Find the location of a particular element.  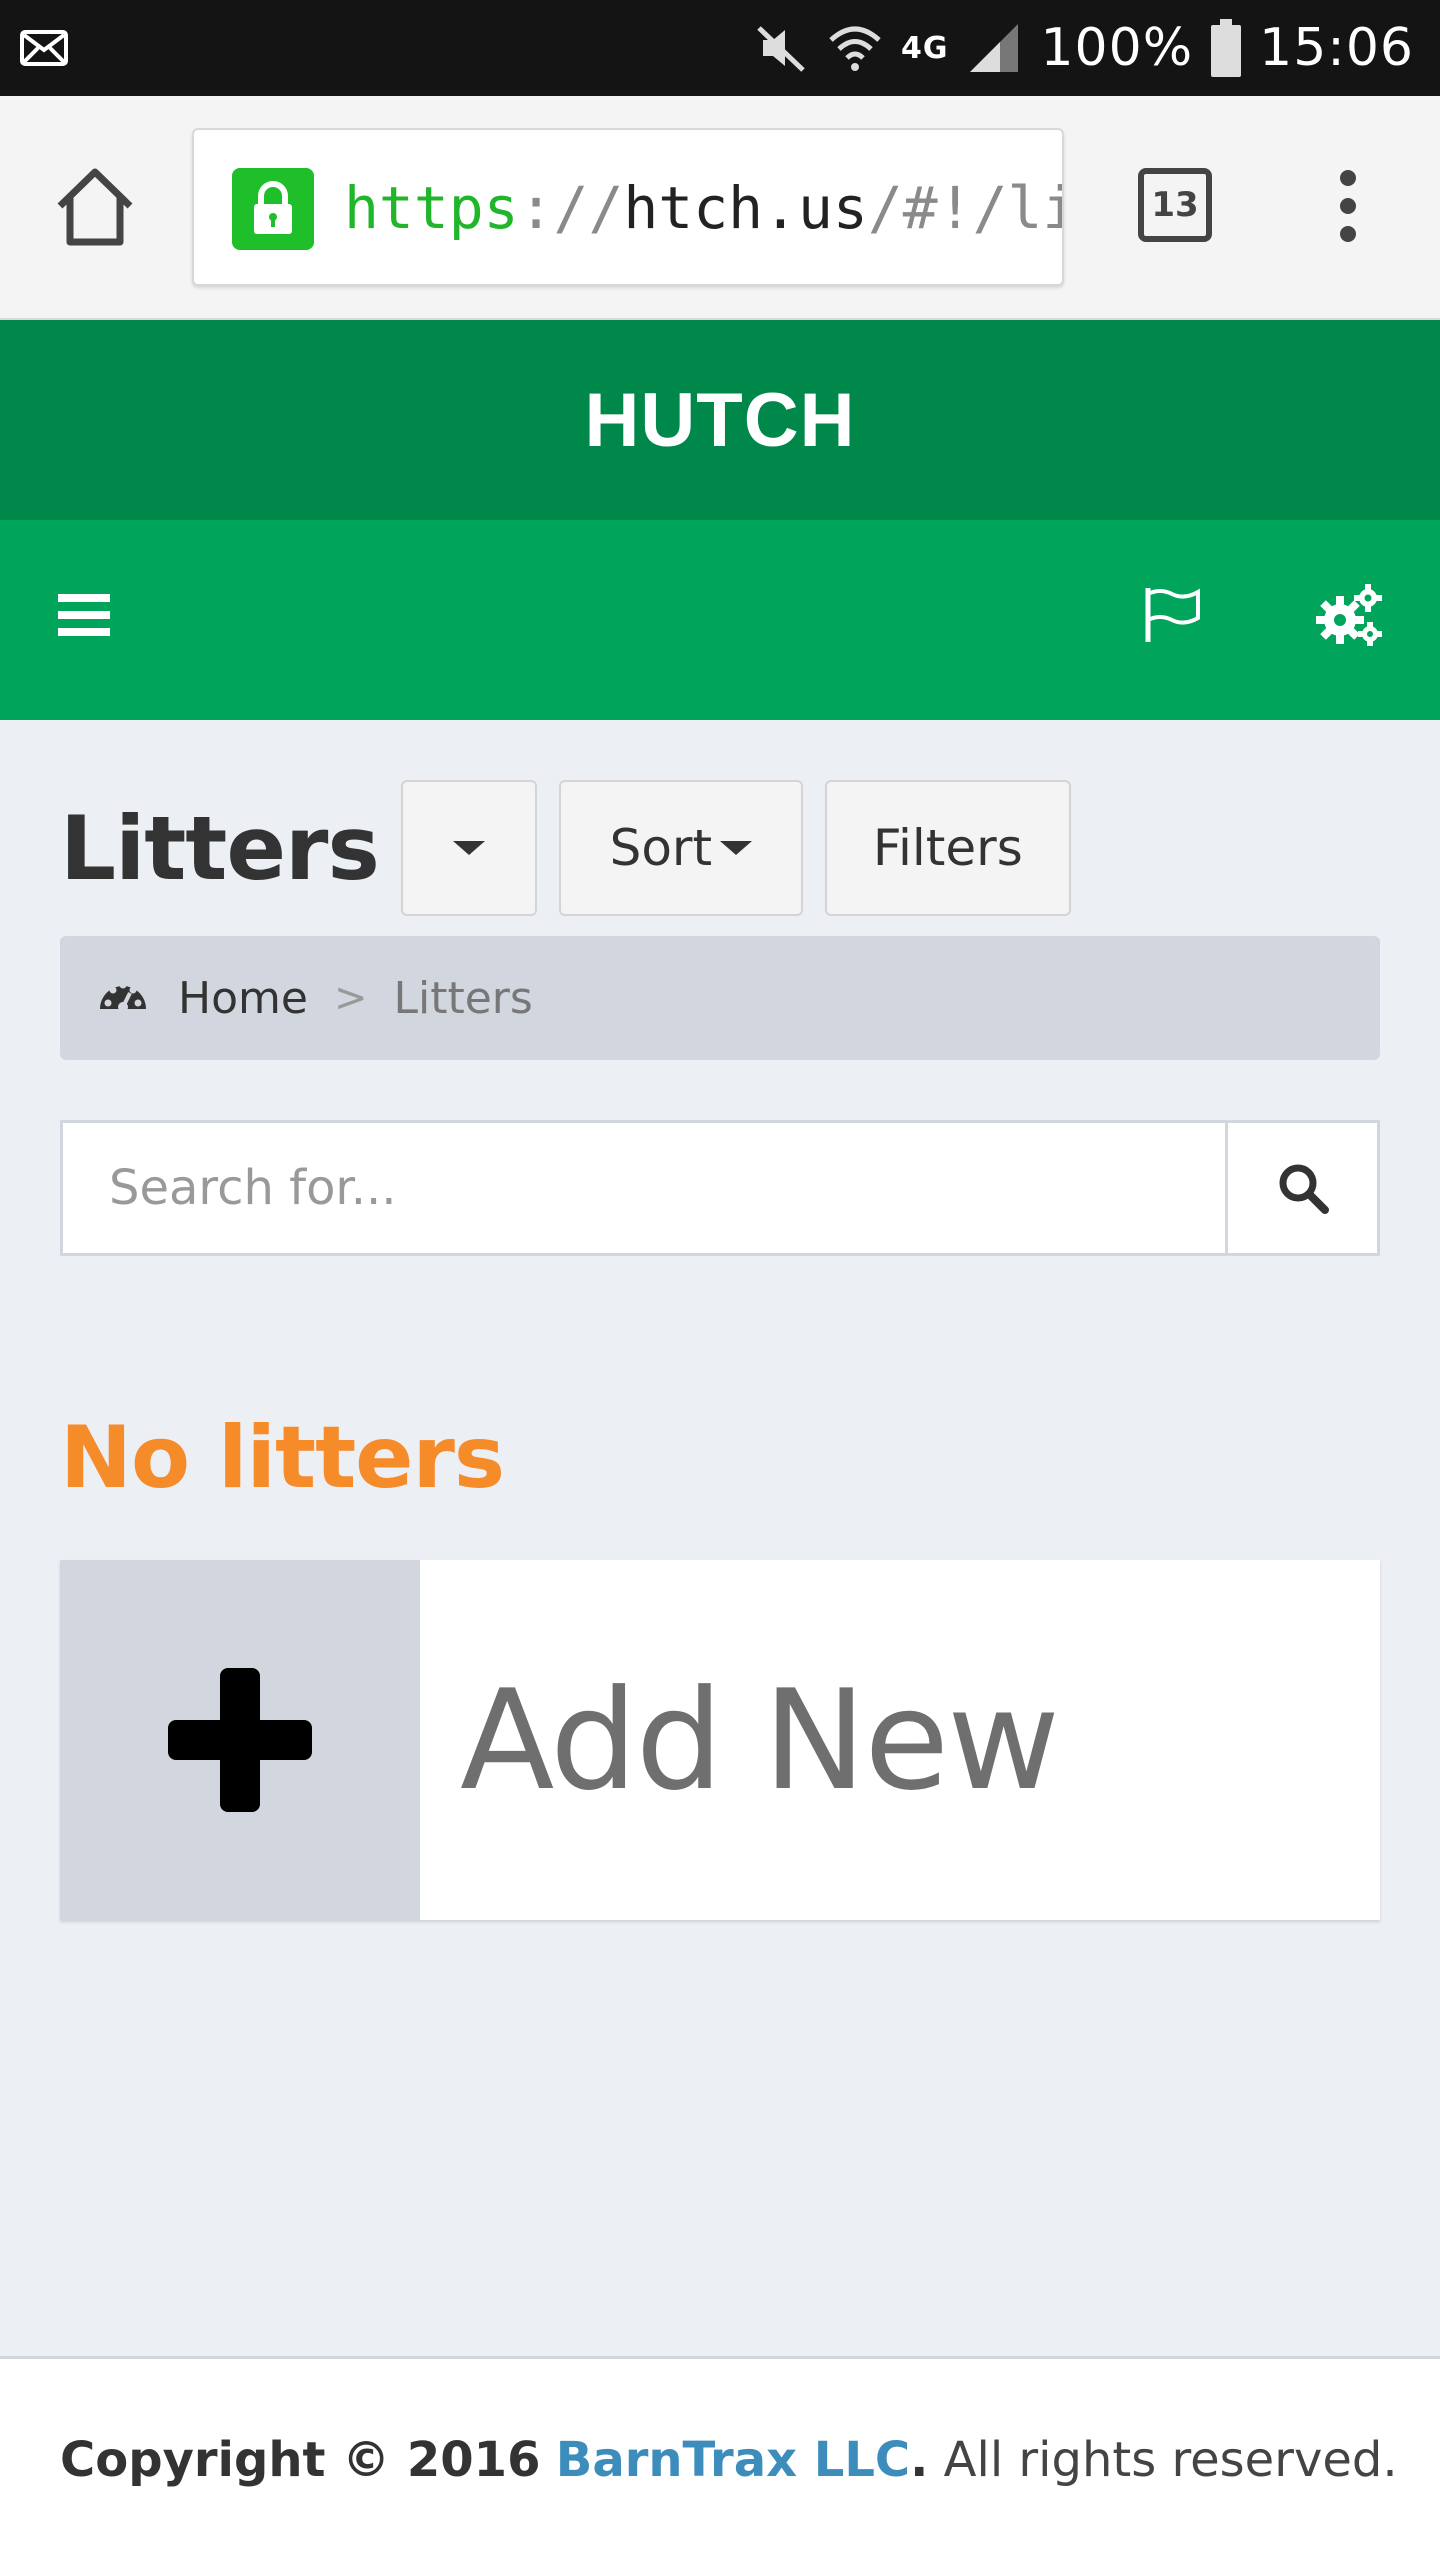

sort-button: Sort is located at coordinates (680, 848).